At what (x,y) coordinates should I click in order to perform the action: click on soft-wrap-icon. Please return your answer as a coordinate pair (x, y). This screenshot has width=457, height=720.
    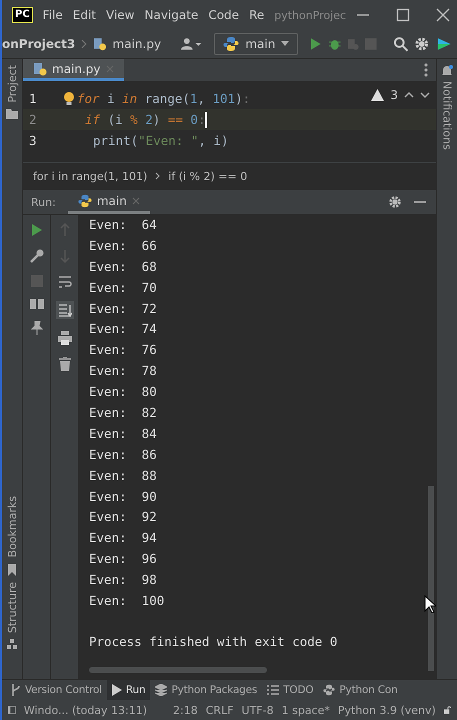
    Looking at the image, I should click on (65, 282).